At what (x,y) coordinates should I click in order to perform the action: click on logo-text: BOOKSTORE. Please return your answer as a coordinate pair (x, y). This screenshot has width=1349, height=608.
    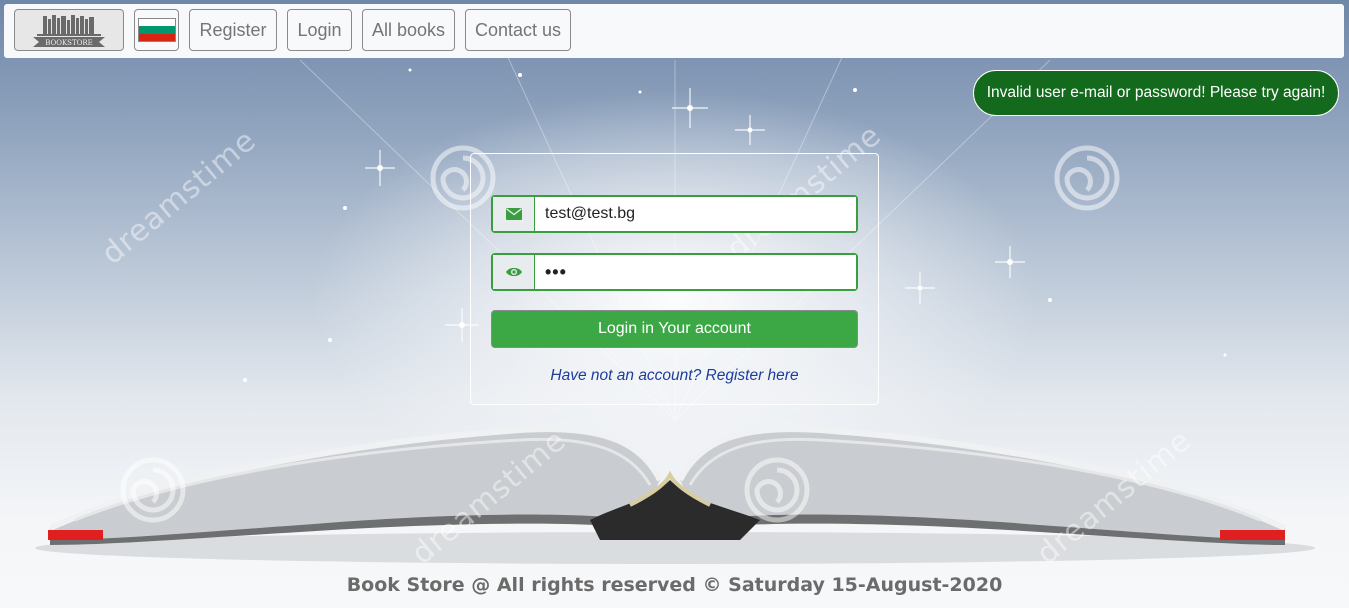
    Looking at the image, I should click on (69, 43).